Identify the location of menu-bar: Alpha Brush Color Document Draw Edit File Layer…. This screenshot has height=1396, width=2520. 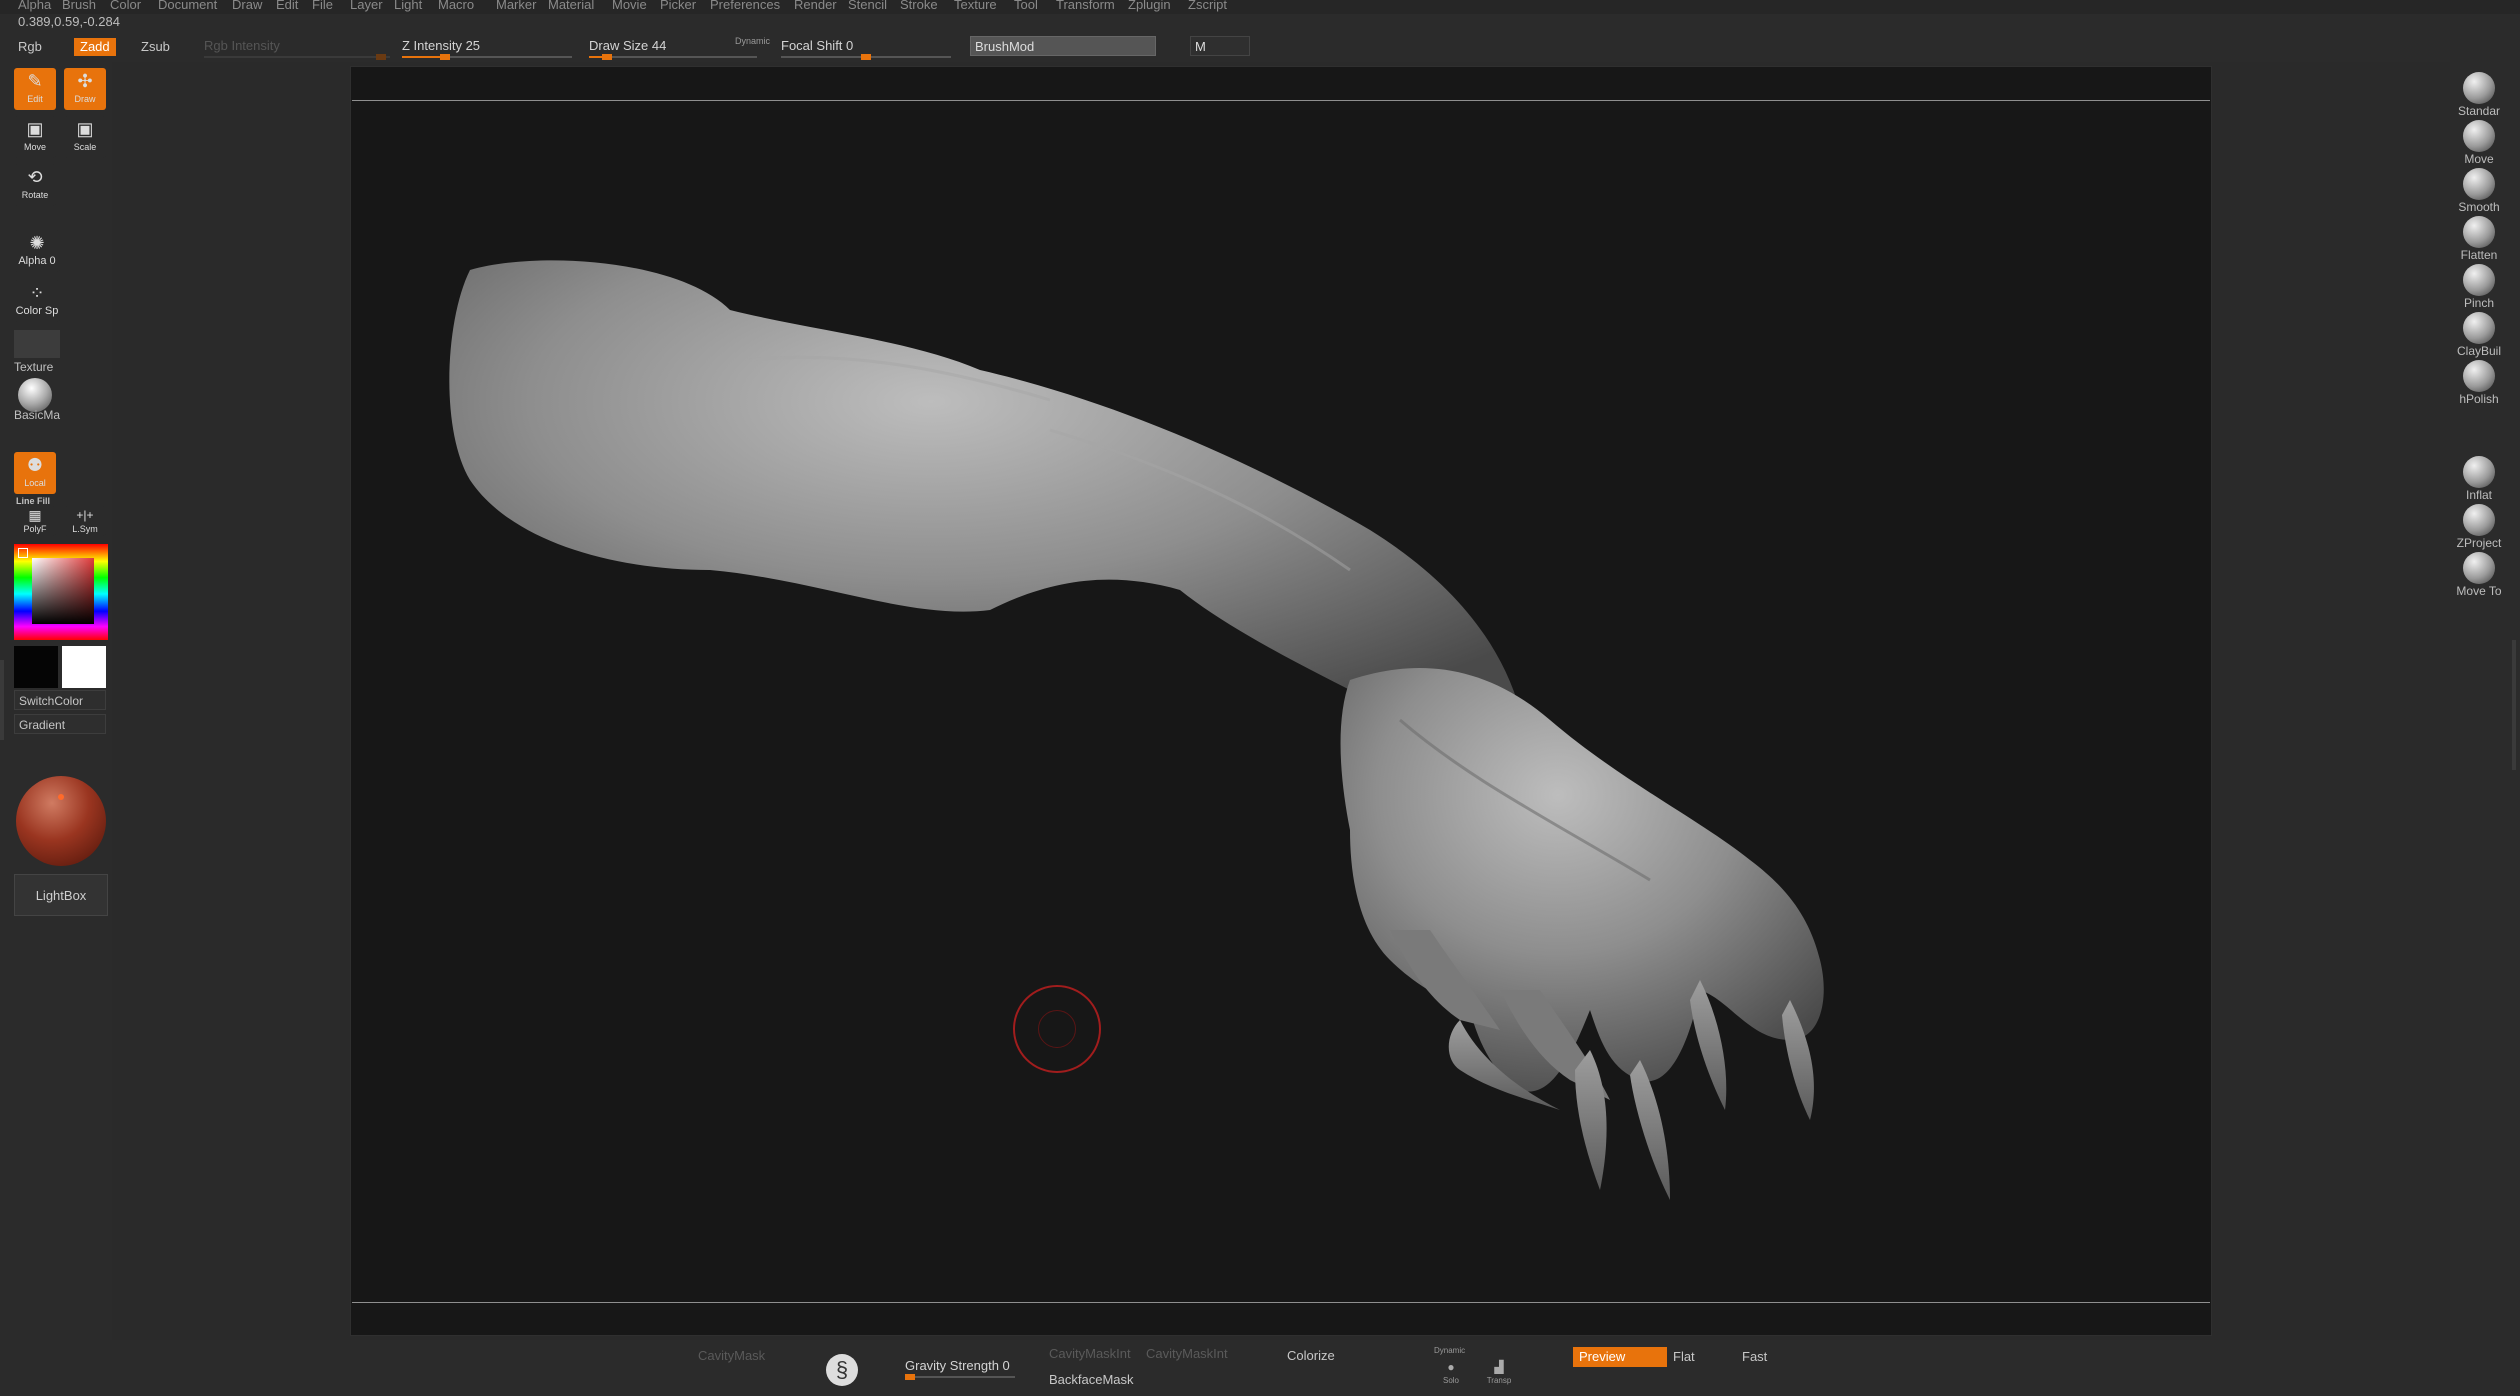
(1260, 7).